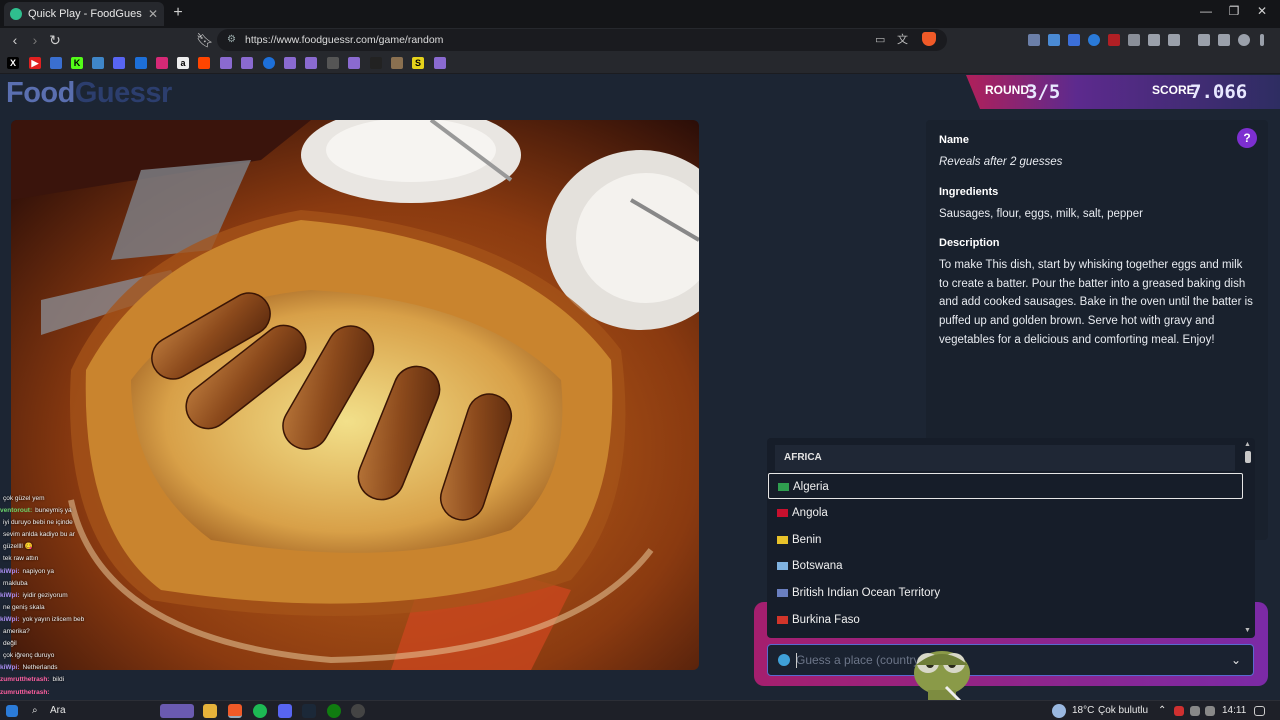  I want to click on scroll-down-icon: ▼, so click(1247, 630).